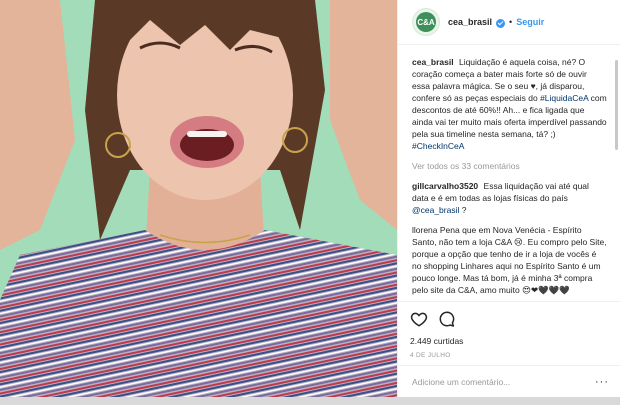 The height and width of the screenshot is (405, 620). I want to click on hashtag-checkincea: #CheckInCeA, so click(438, 146).